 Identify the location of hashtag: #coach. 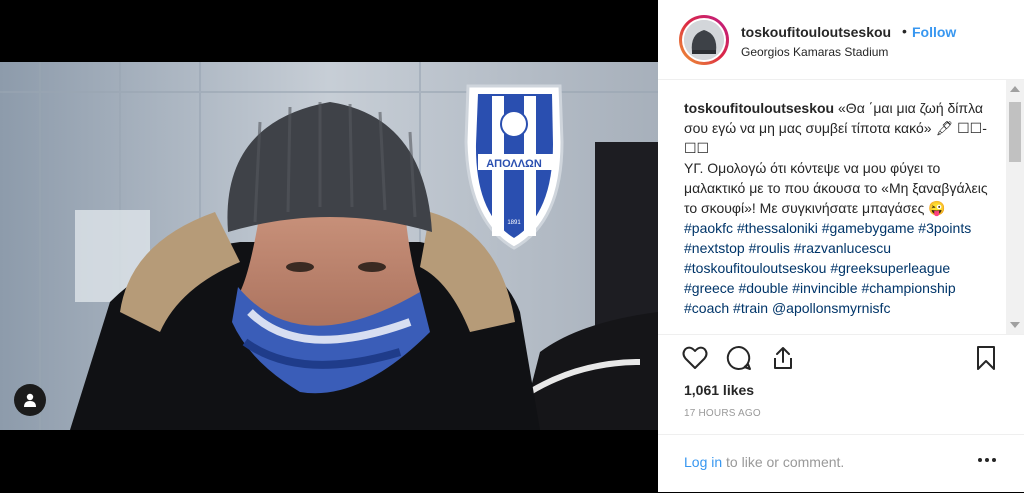
(706, 308).